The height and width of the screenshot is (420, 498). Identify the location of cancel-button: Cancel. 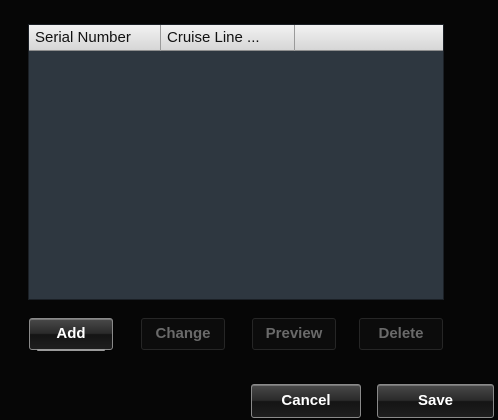
(306, 401).